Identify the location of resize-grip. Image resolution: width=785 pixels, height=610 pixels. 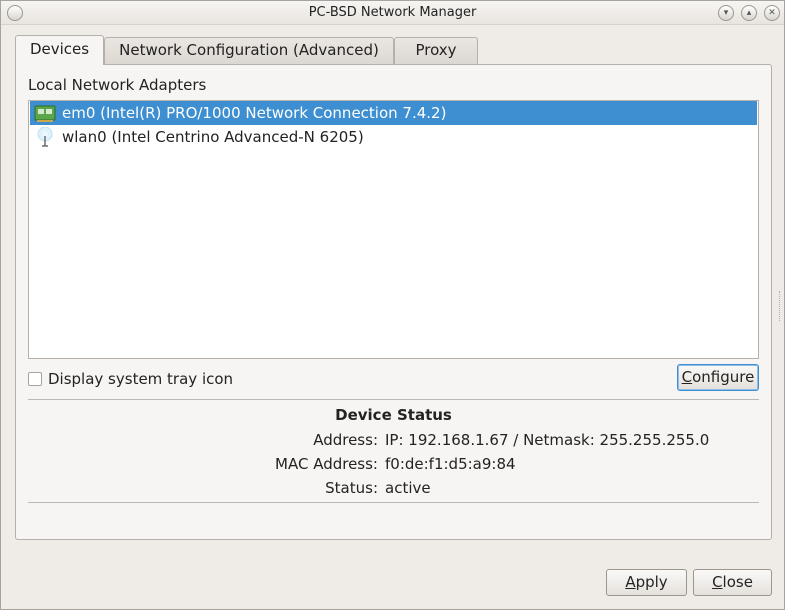
(780, 306).